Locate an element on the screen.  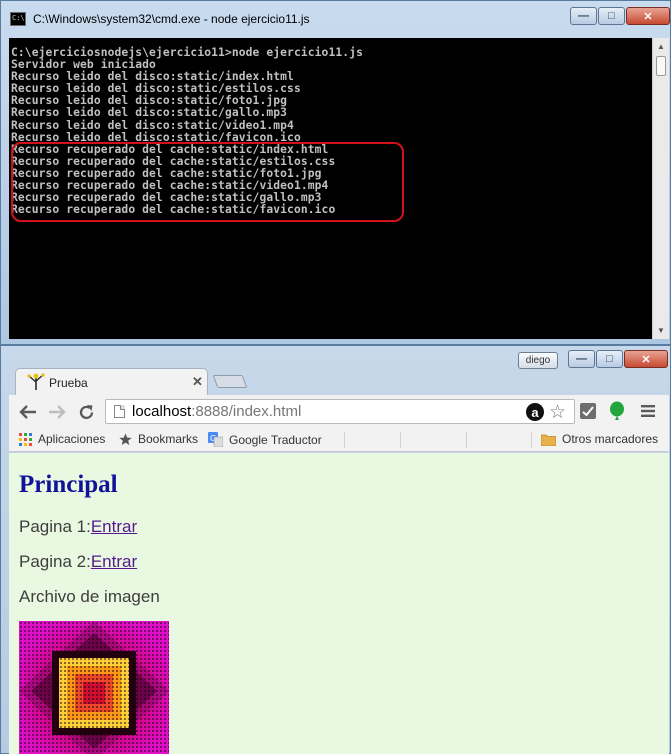
cmd-close-button: ✕ is located at coordinates (648, 16).